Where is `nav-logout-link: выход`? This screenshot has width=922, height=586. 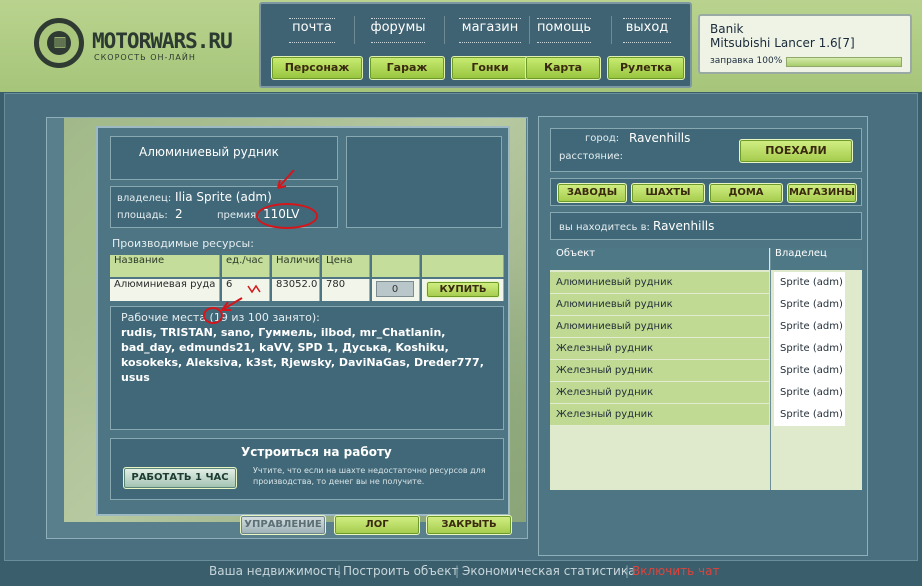 nav-logout-link: выход is located at coordinates (647, 31).